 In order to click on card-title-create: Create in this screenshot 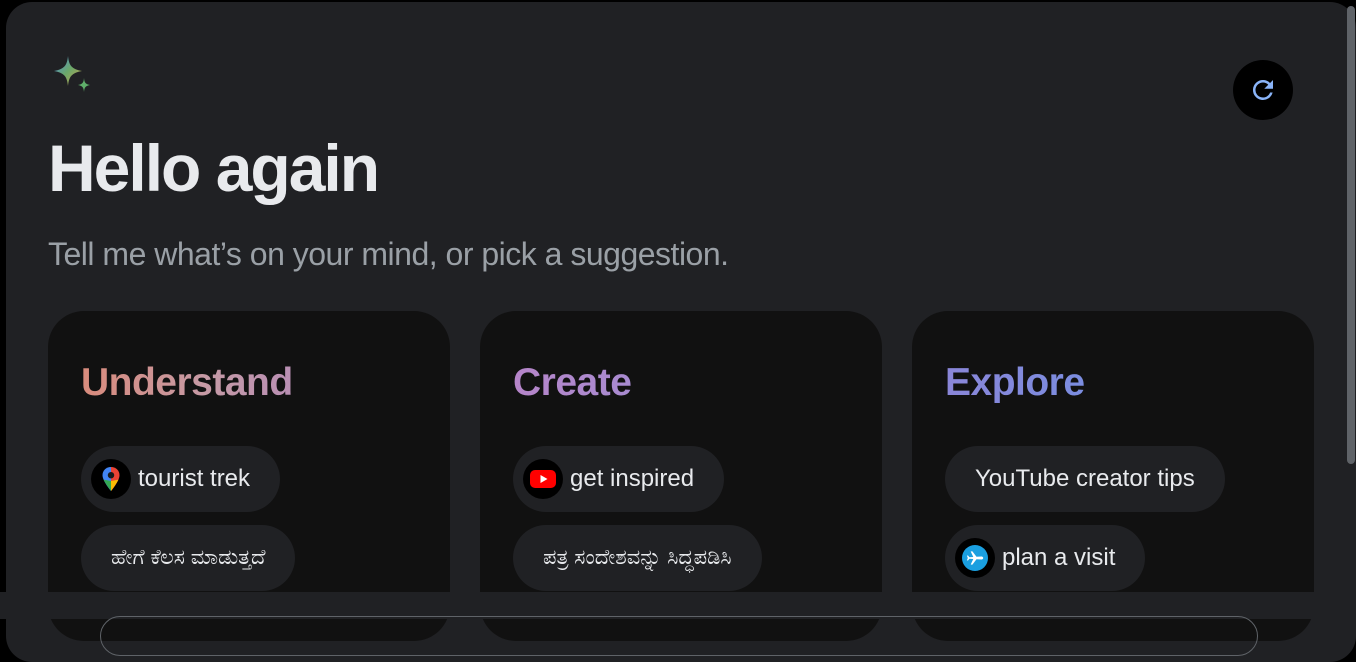, I will do `click(572, 383)`.